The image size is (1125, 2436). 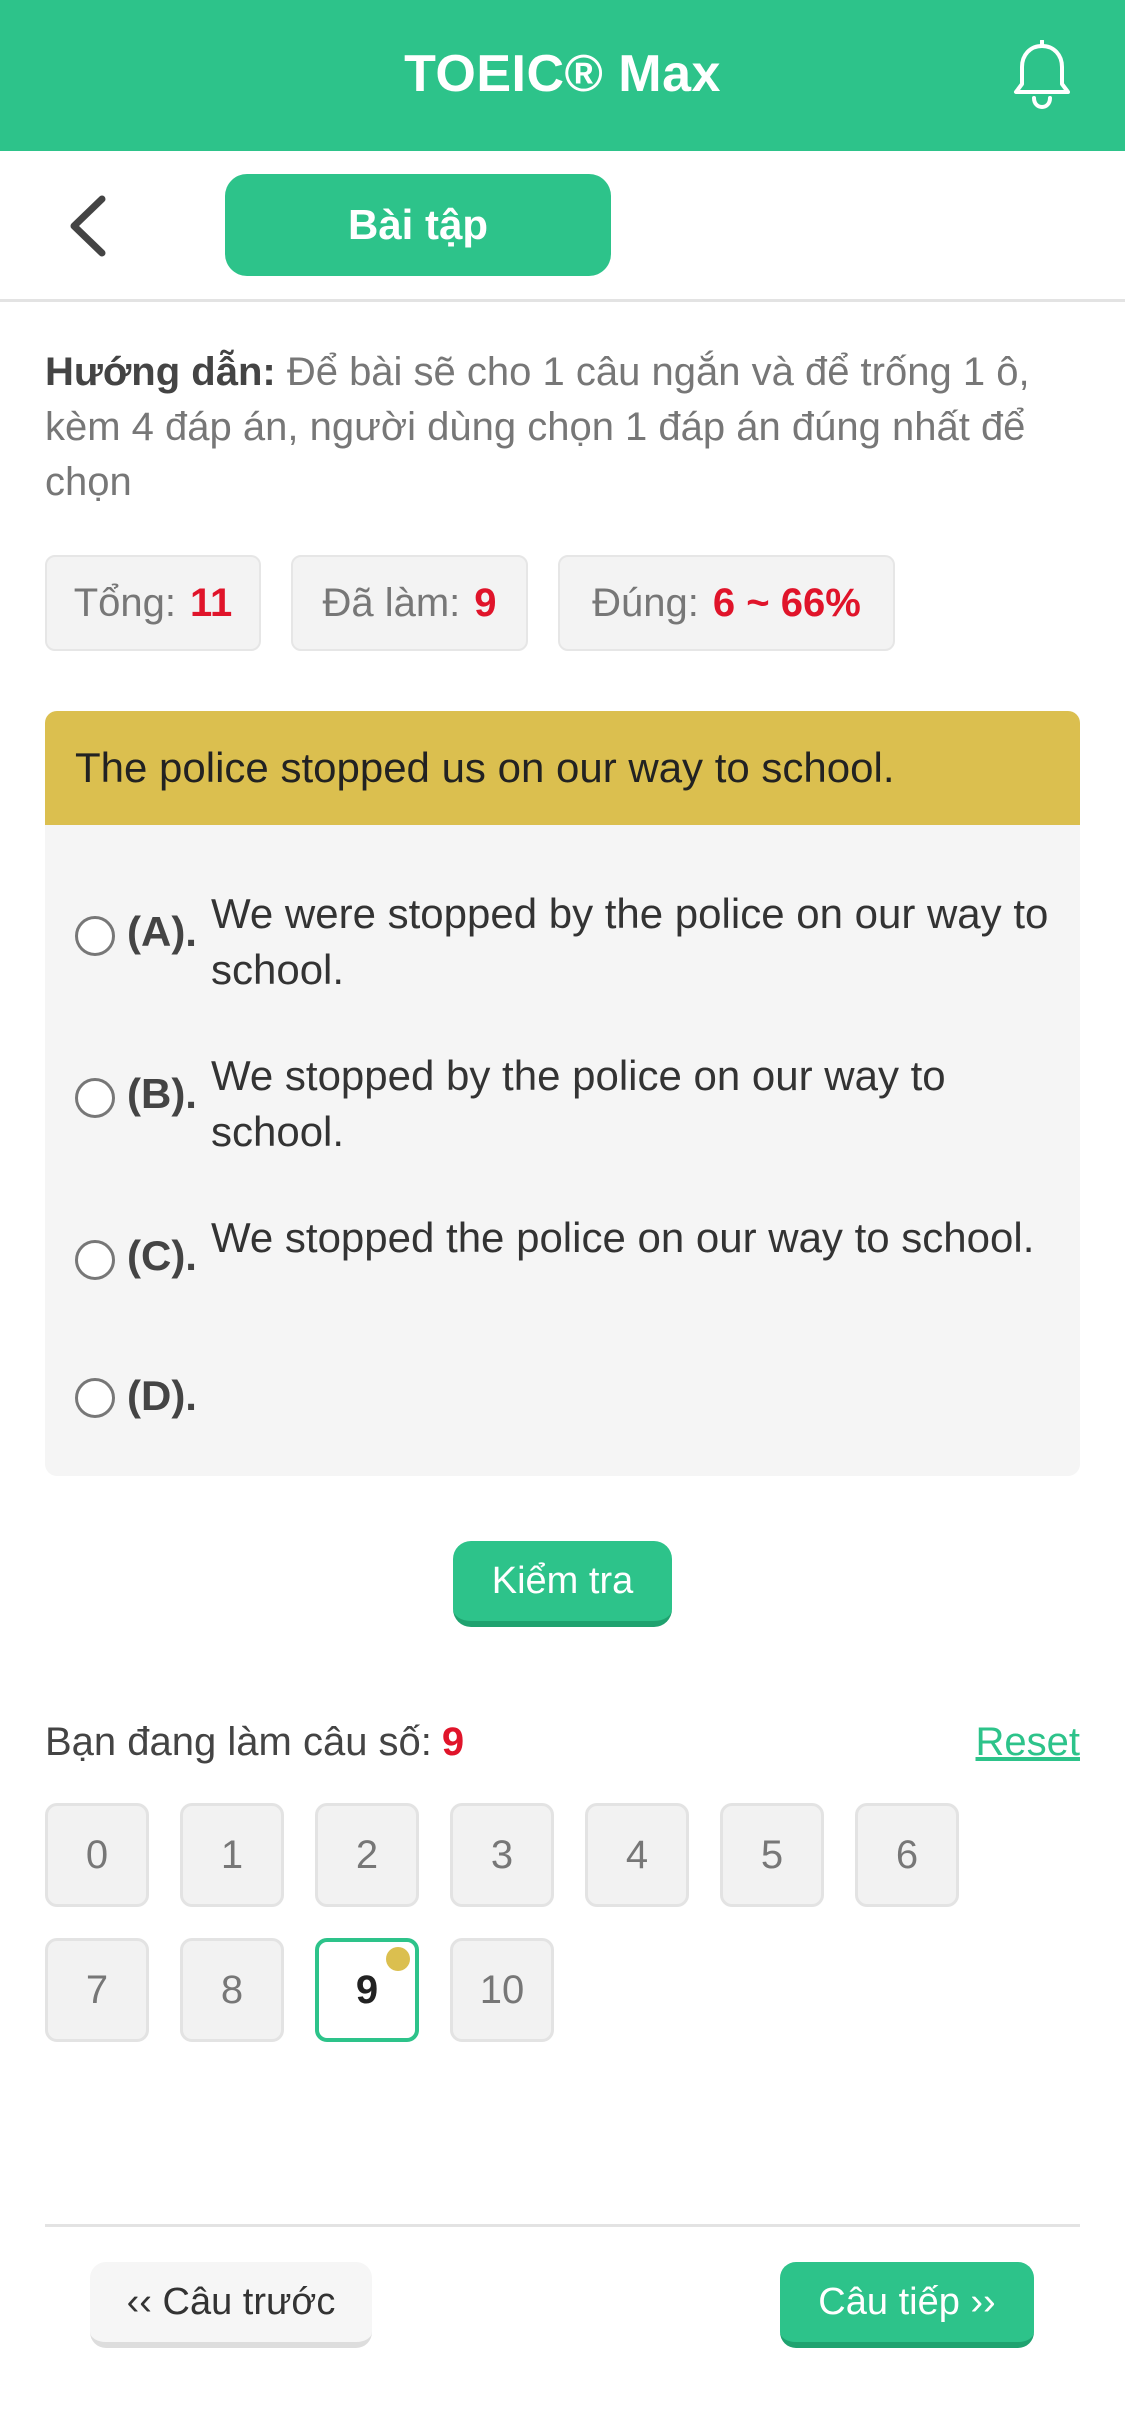 What do you see at coordinates (562, 2225) in the screenshot?
I see `bottom-divider` at bounding box center [562, 2225].